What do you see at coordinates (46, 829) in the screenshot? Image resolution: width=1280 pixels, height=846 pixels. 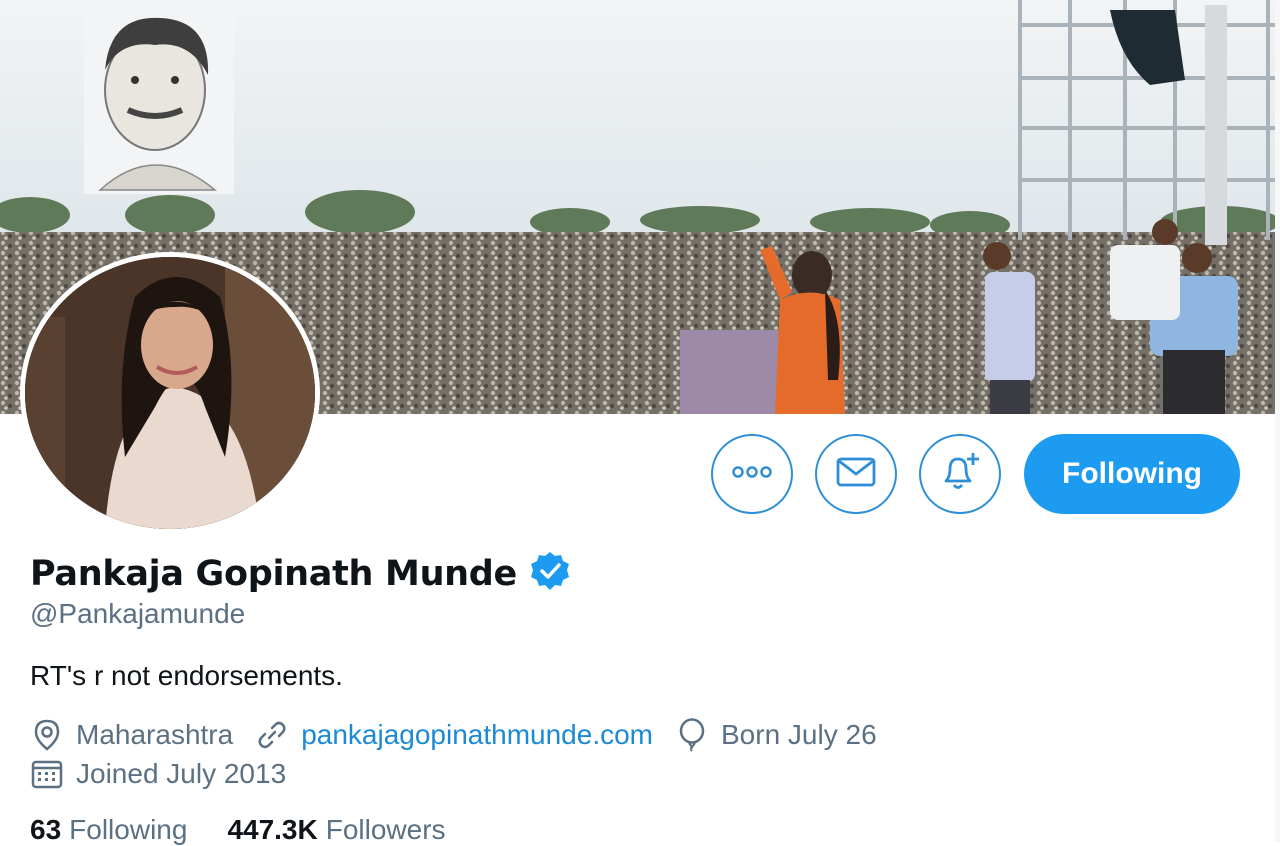 I see `following-count: 63` at bounding box center [46, 829].